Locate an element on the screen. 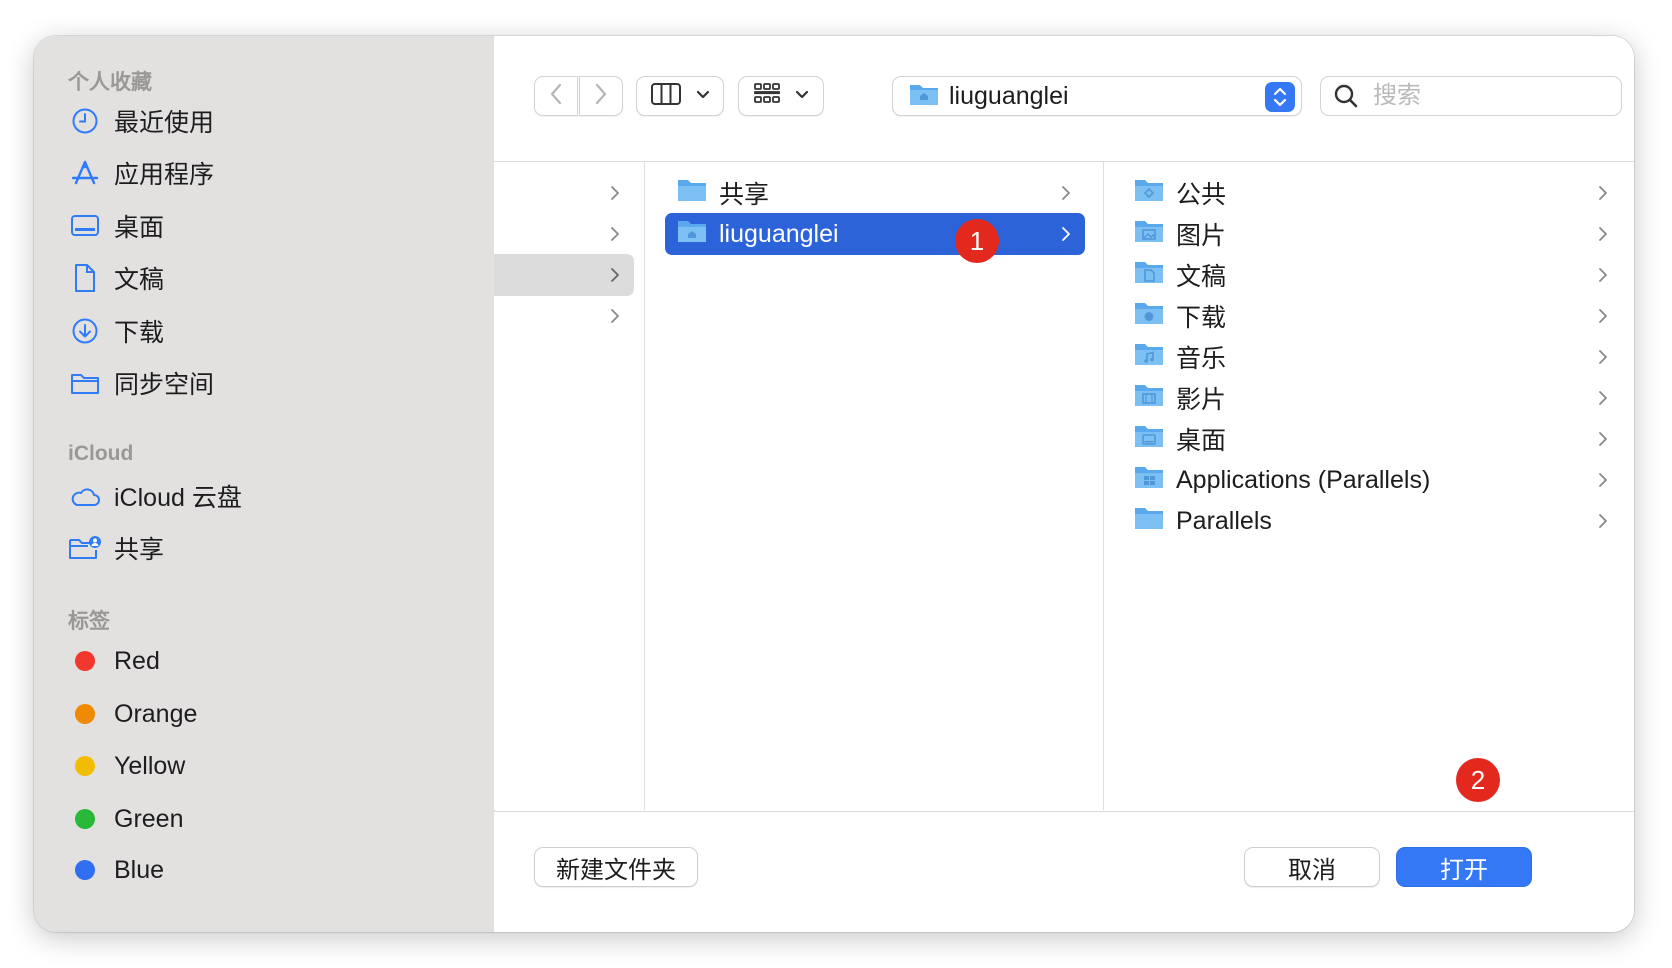 This screenshot has width=1672, height=968. folder-name: 共享 is located at coordinates (744, 195).